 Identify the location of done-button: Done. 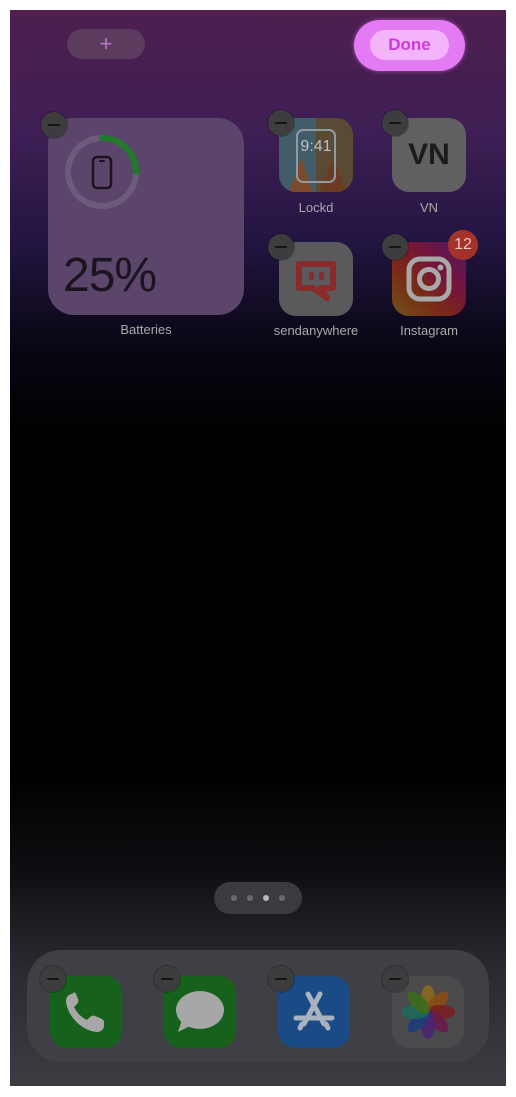
(409, 45).